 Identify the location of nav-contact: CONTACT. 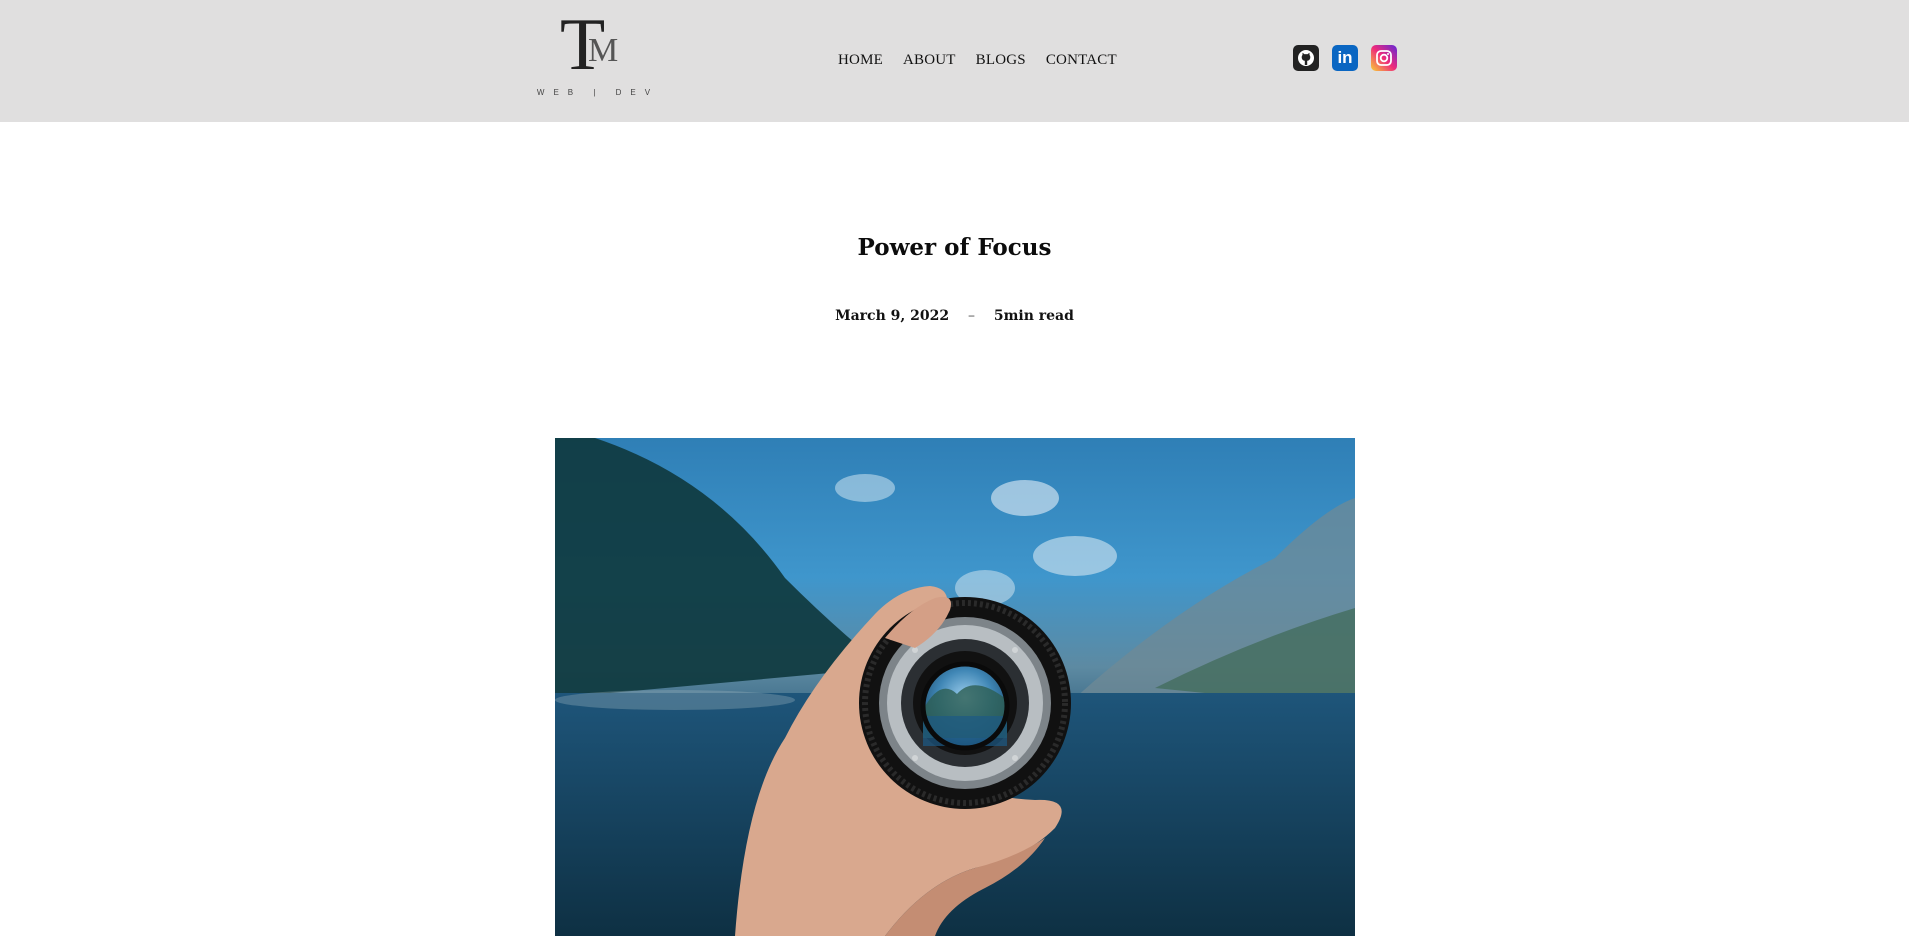
(1081, 60).